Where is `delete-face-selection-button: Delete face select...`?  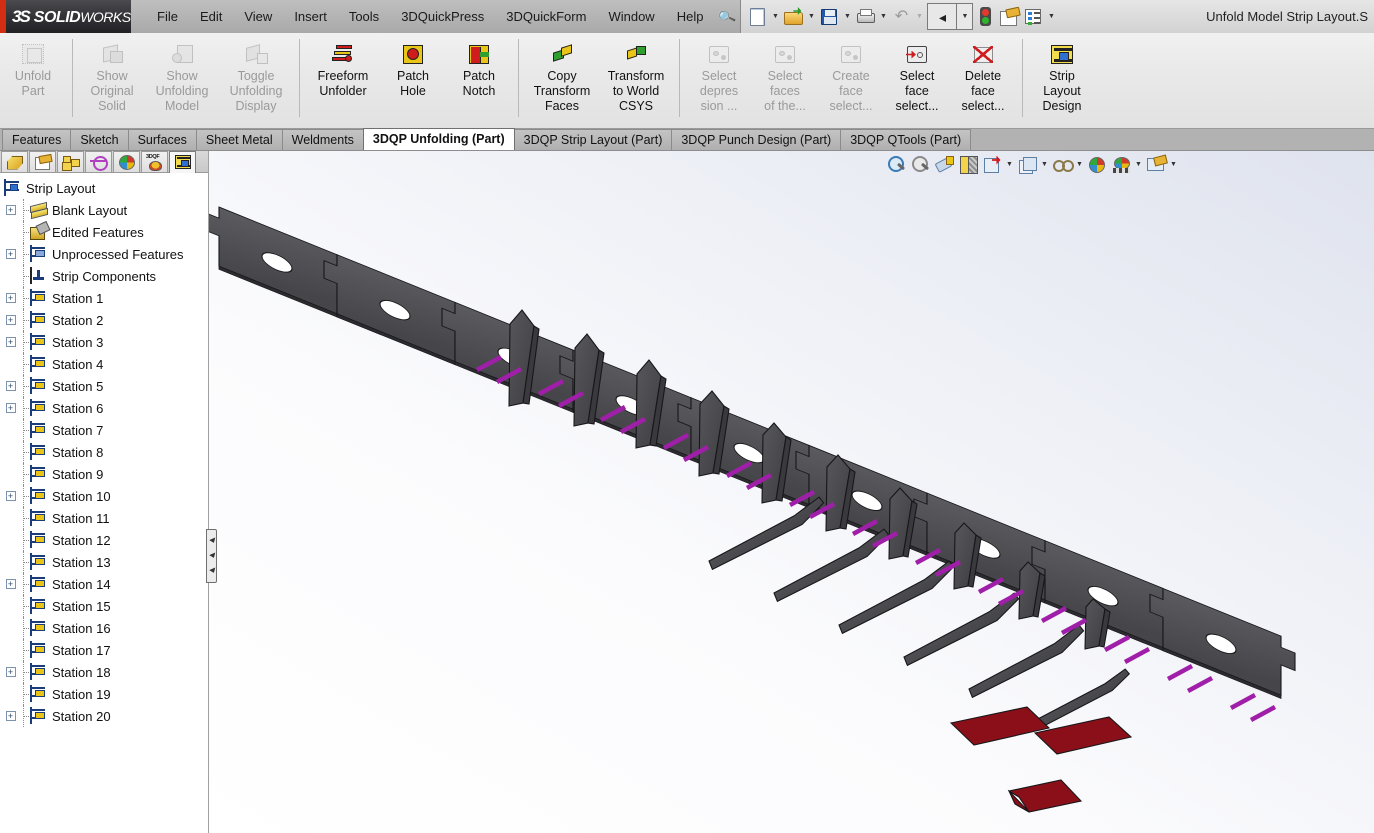
delete-face-selection-button: Delete face select... is located at coordinates (983, 77).